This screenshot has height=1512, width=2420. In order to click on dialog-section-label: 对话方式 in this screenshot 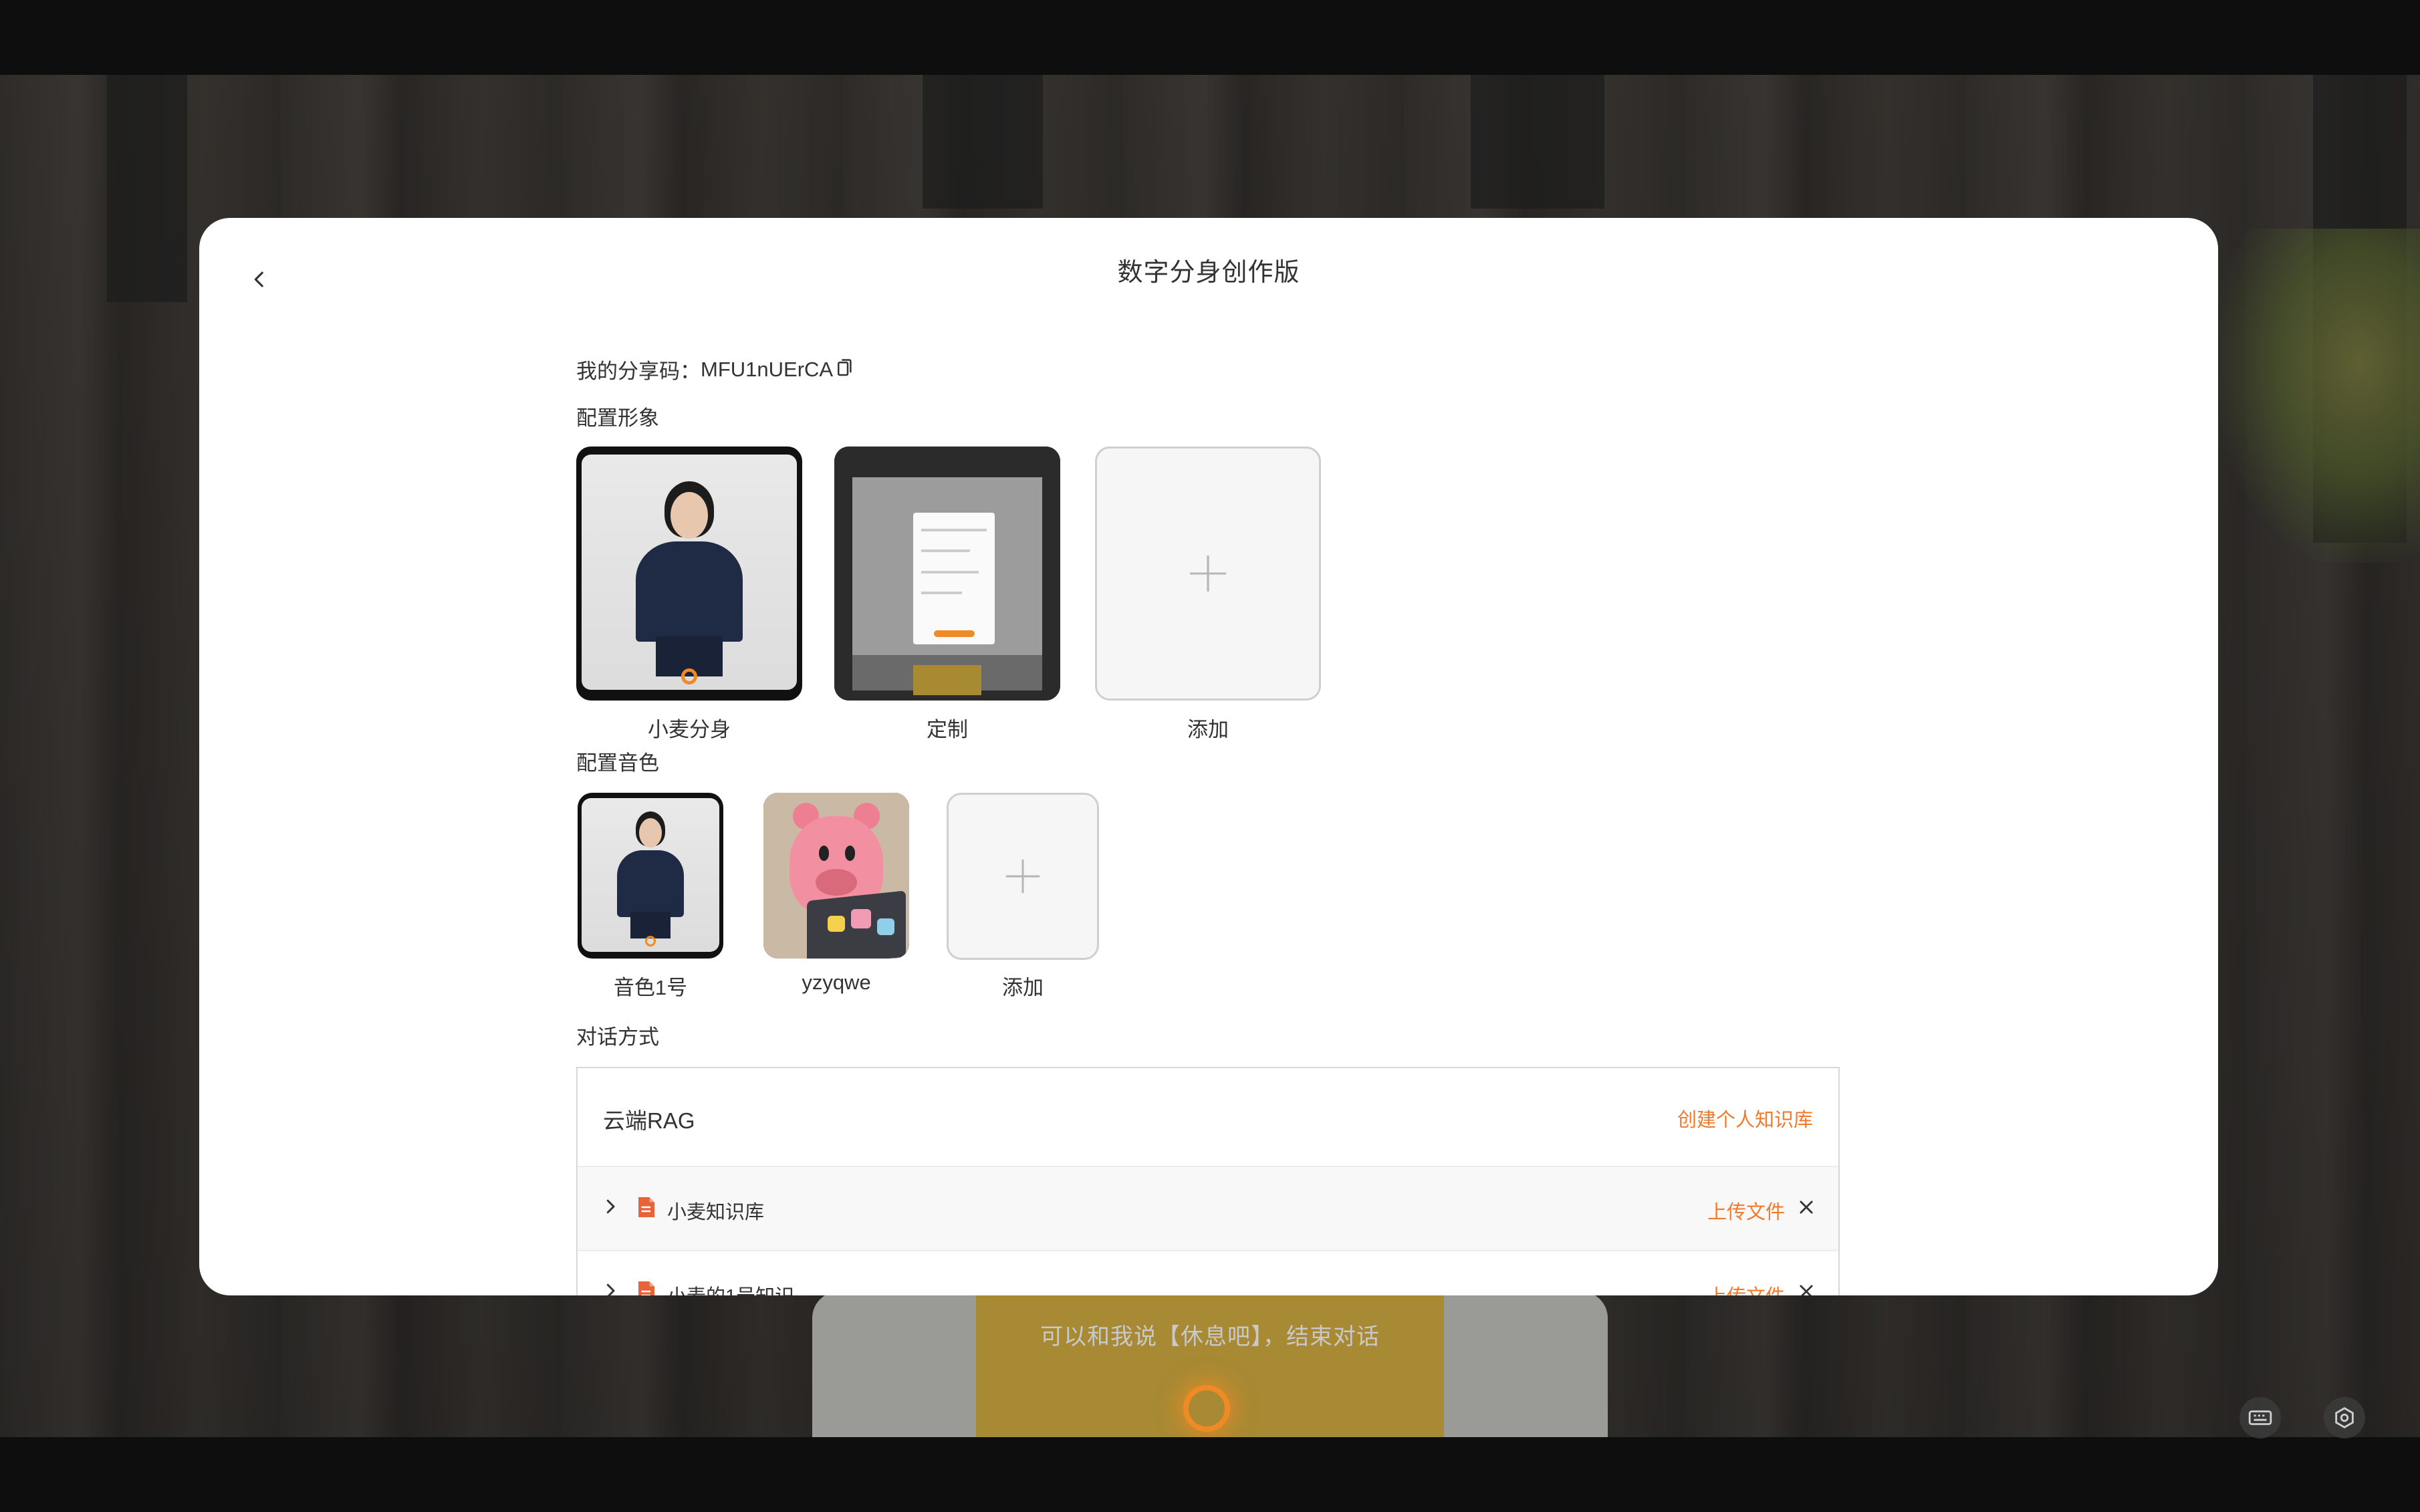, I will do `click(617, 1037)`.